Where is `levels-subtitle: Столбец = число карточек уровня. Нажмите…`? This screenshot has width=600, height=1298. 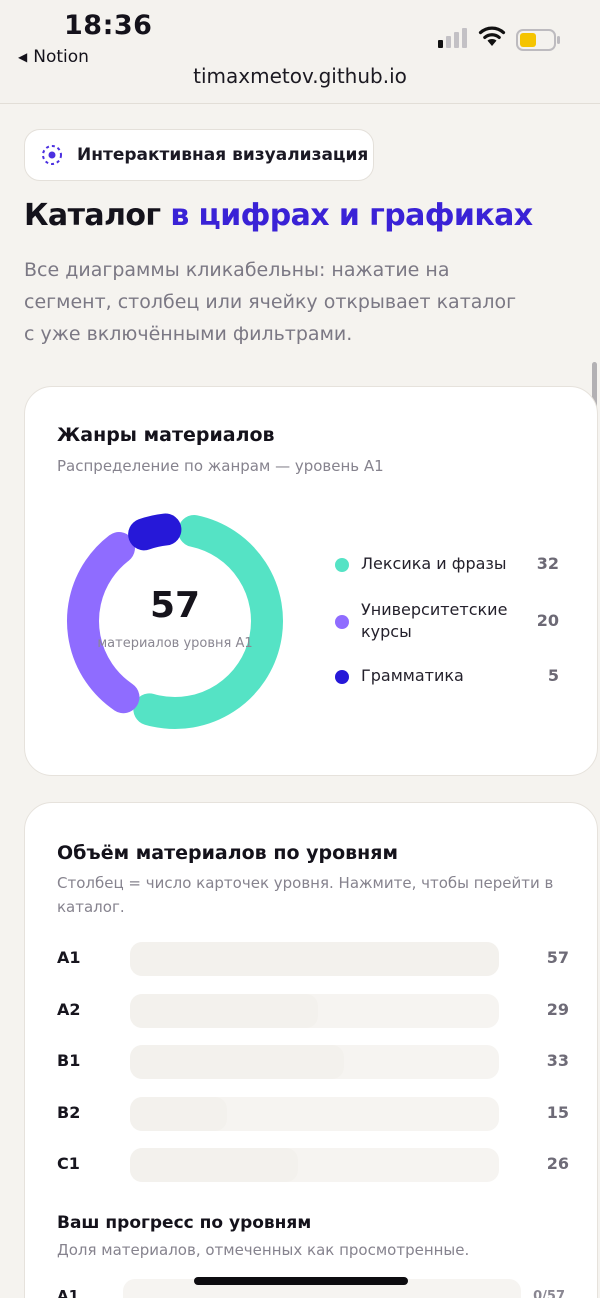 levels-subtitle: Столбец = число карточек уровня. Нажмите… is located at coordinates (305, 895).